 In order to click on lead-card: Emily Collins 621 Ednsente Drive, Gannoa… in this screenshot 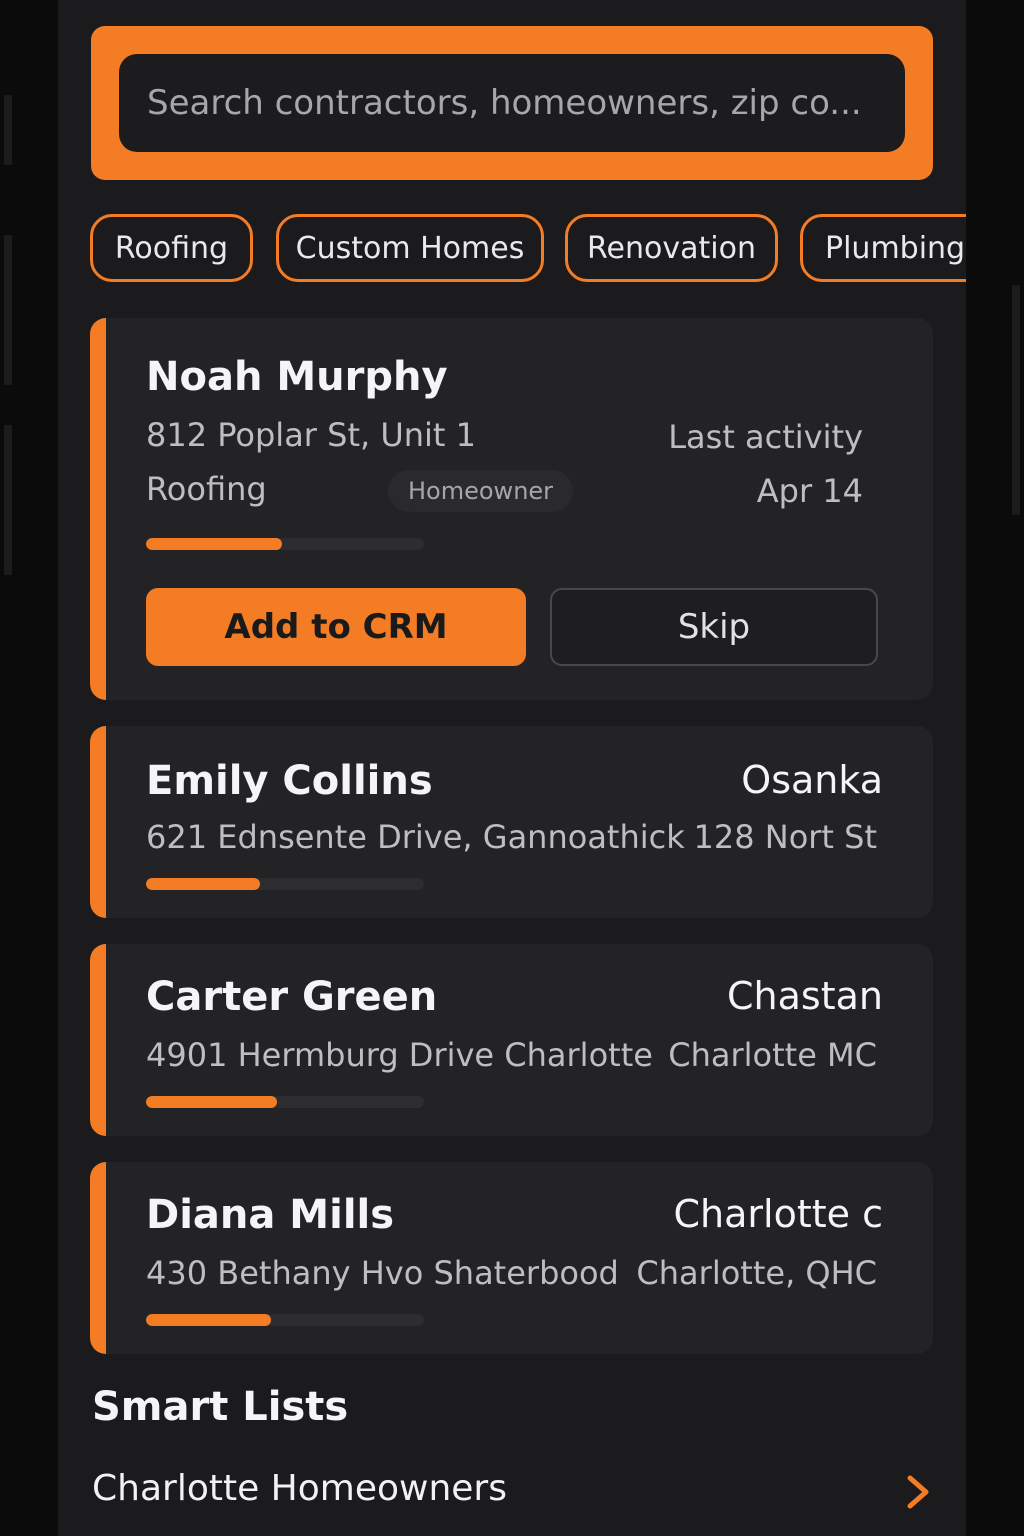, I will do `click(511, 822)`.